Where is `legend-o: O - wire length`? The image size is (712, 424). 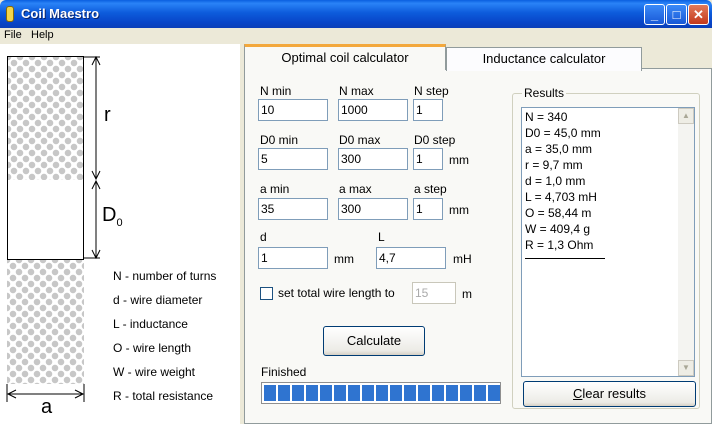
legend-o: O - wire length is located at coordinates (152, 348).